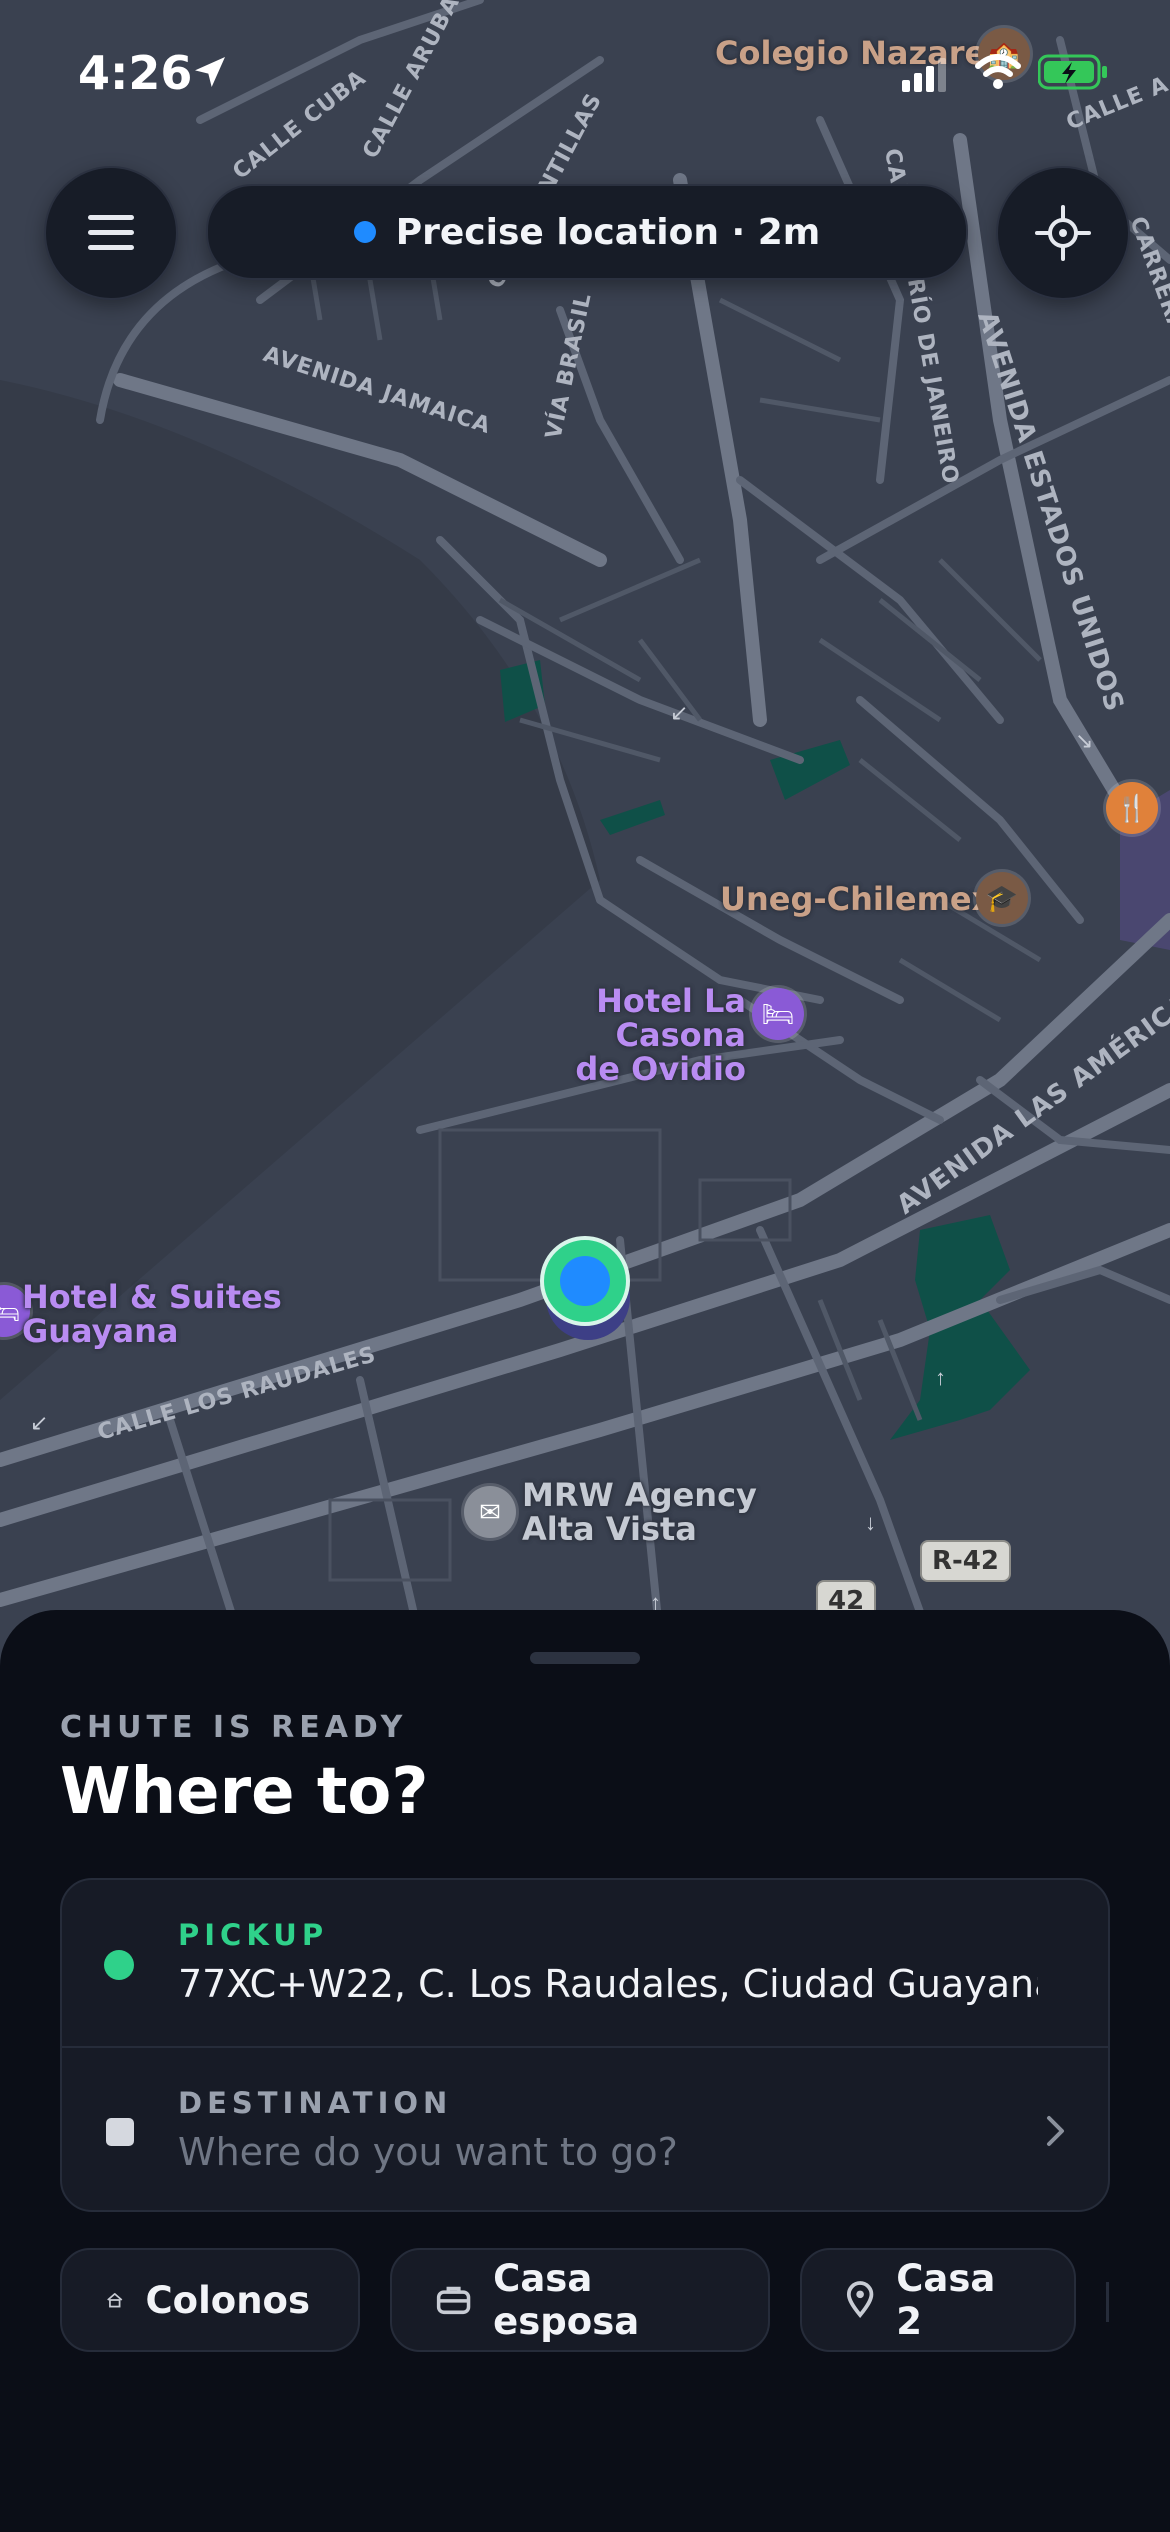  I want to click on place-label-line: Hotel & Suites, so click(152, 1297).